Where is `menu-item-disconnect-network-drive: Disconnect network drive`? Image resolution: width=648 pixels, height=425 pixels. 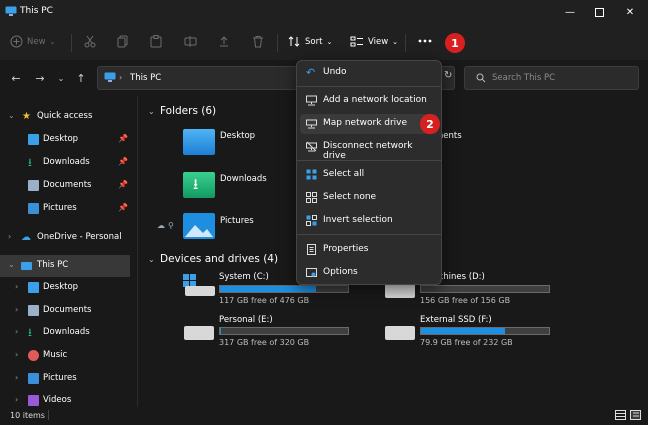
menu-item-disconnect-network-drive: Disconnect network drive is located at coordinates (369, 149).